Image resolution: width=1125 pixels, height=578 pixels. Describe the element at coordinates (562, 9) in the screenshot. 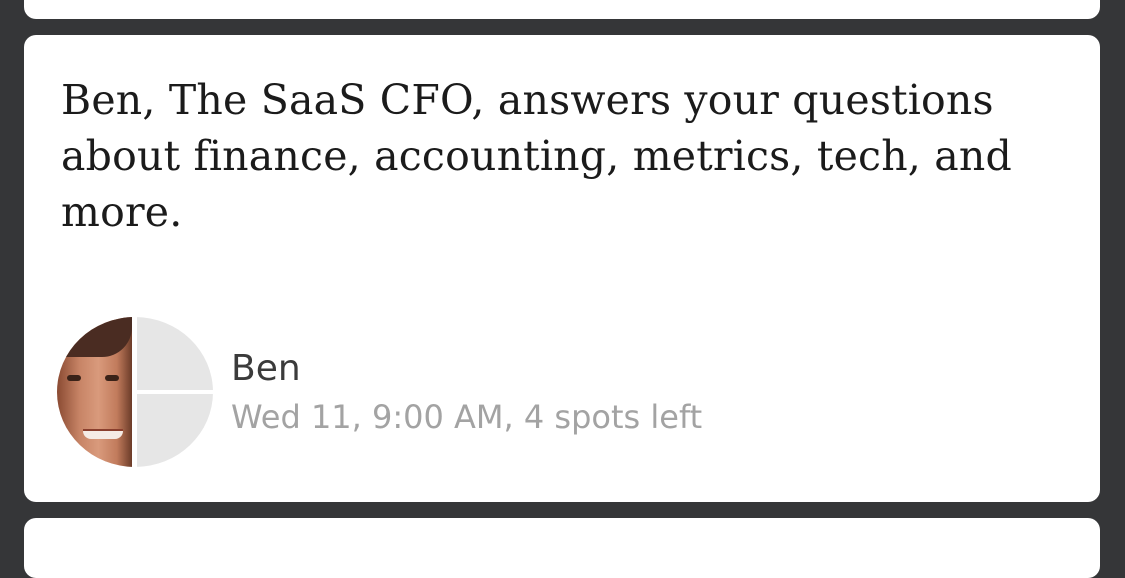

I see `previous-event-card` at that location.